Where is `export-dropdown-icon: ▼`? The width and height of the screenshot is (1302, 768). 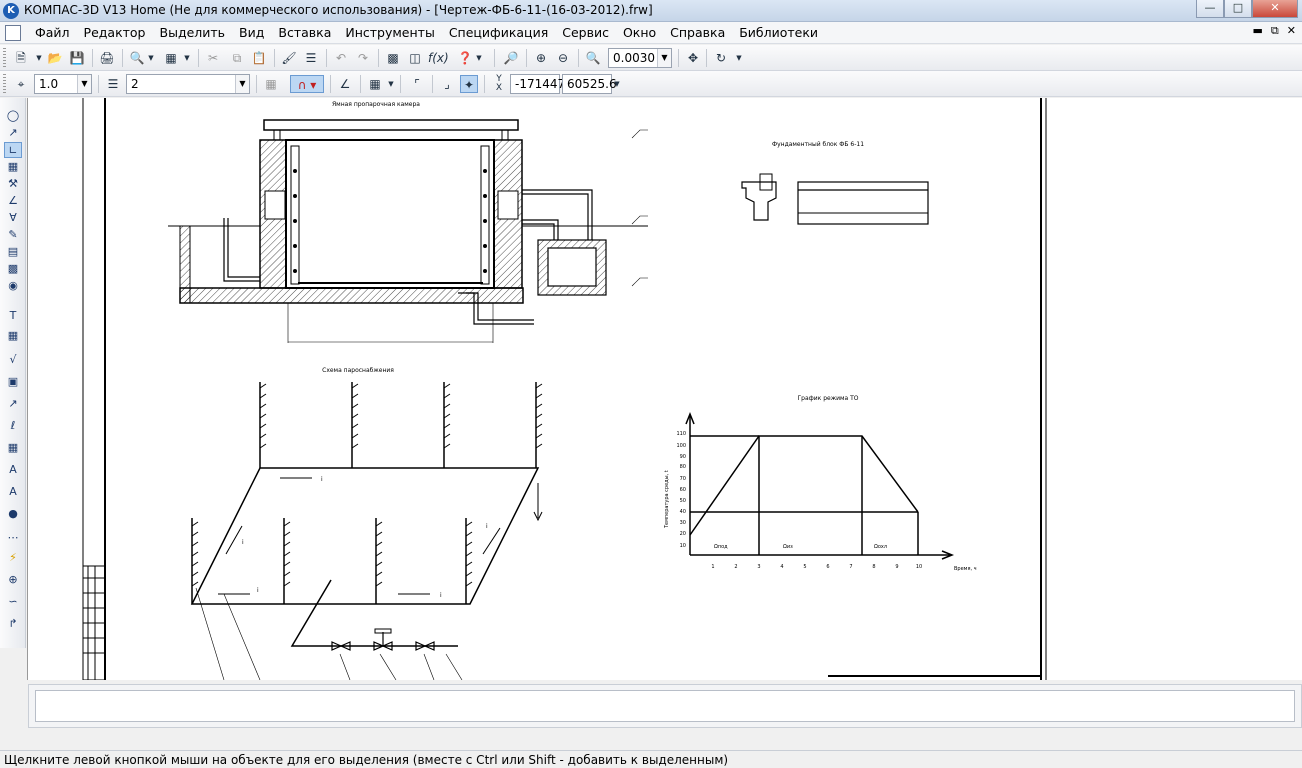
export-dropdown-icon: ▼ is located at coordinates (187, 58).